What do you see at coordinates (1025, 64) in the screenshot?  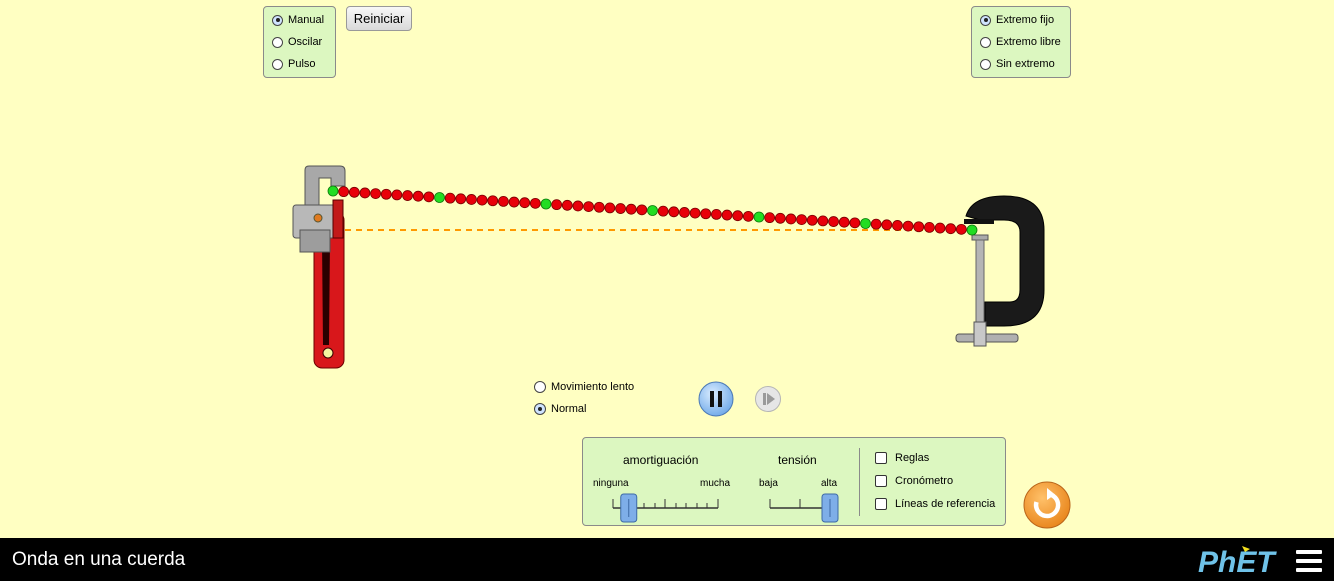 I see `radio-label: Sin extremo` at bounding box center [1025, 64].